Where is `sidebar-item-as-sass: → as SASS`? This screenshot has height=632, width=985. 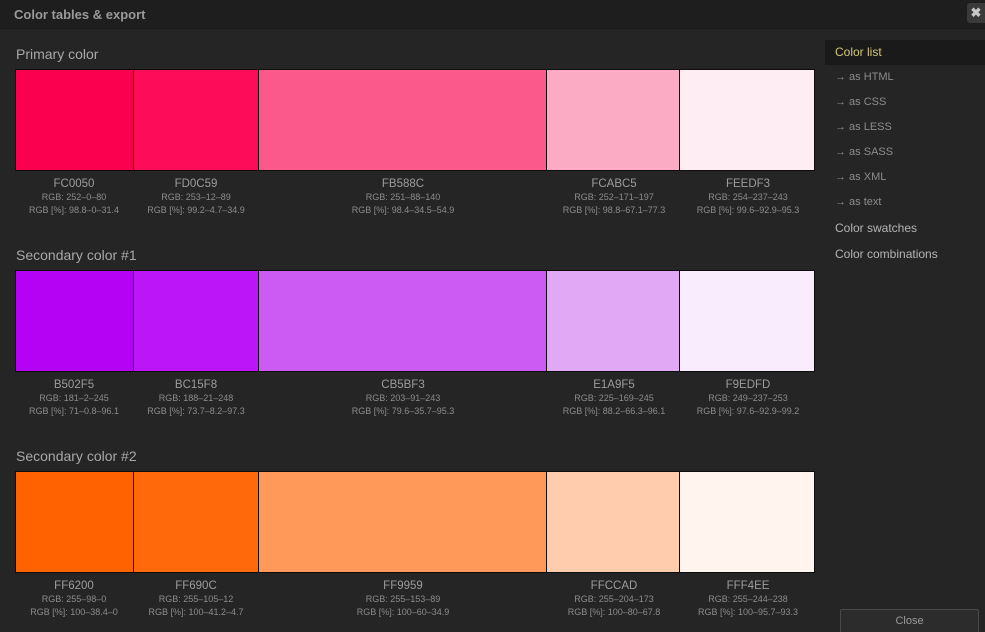
sidebar-item-as-sass: → as SASS is located at coordinates (905, 152).